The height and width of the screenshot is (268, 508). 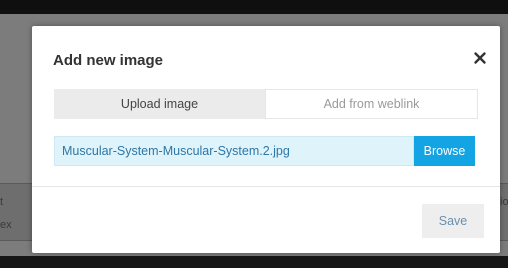 What do you see at coordinates (266, 186) in the screenshot?
I see `dialog-footer-divider` at bounding box center [266, 186].